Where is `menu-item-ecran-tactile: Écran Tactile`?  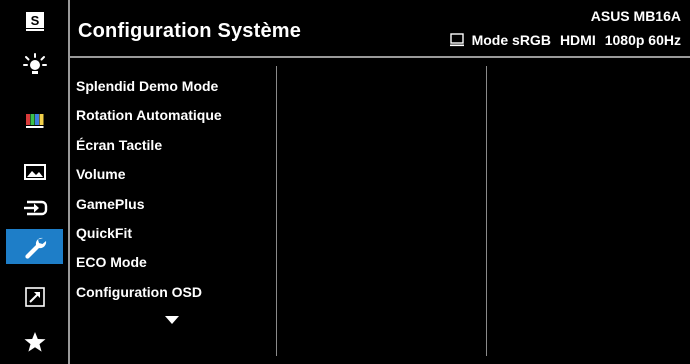
menu-item-ecran-tactile: Écran Tactile is located at coordinates (171, 145).